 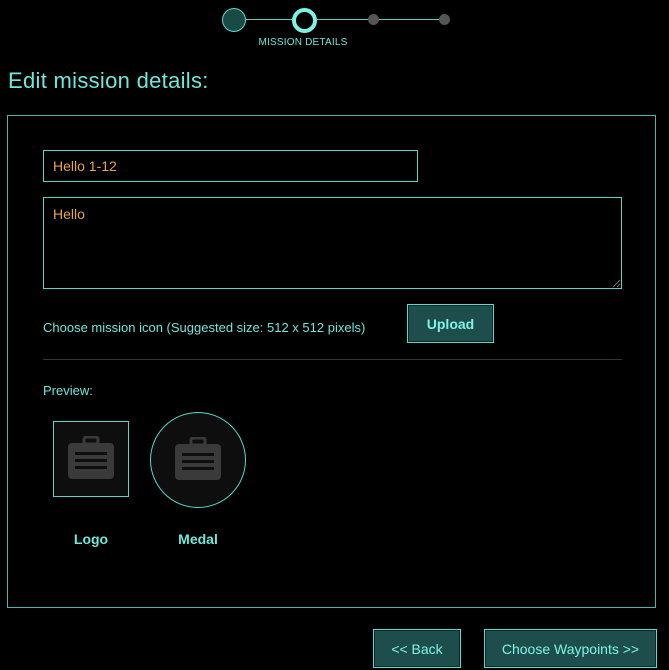 I want to click on step-completed-dot, so click(x=234, y=20).